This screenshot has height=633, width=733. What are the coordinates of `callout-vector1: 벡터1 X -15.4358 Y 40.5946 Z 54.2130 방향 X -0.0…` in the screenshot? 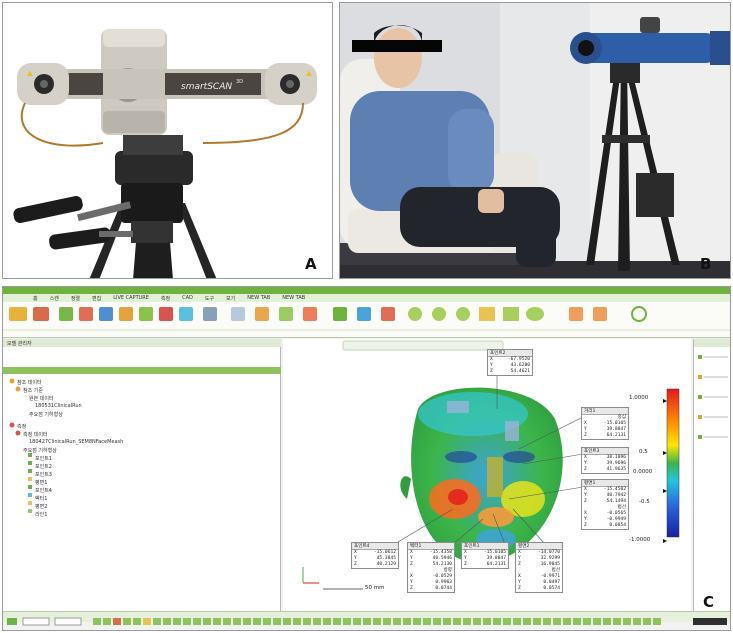 It's located at (431, 567).